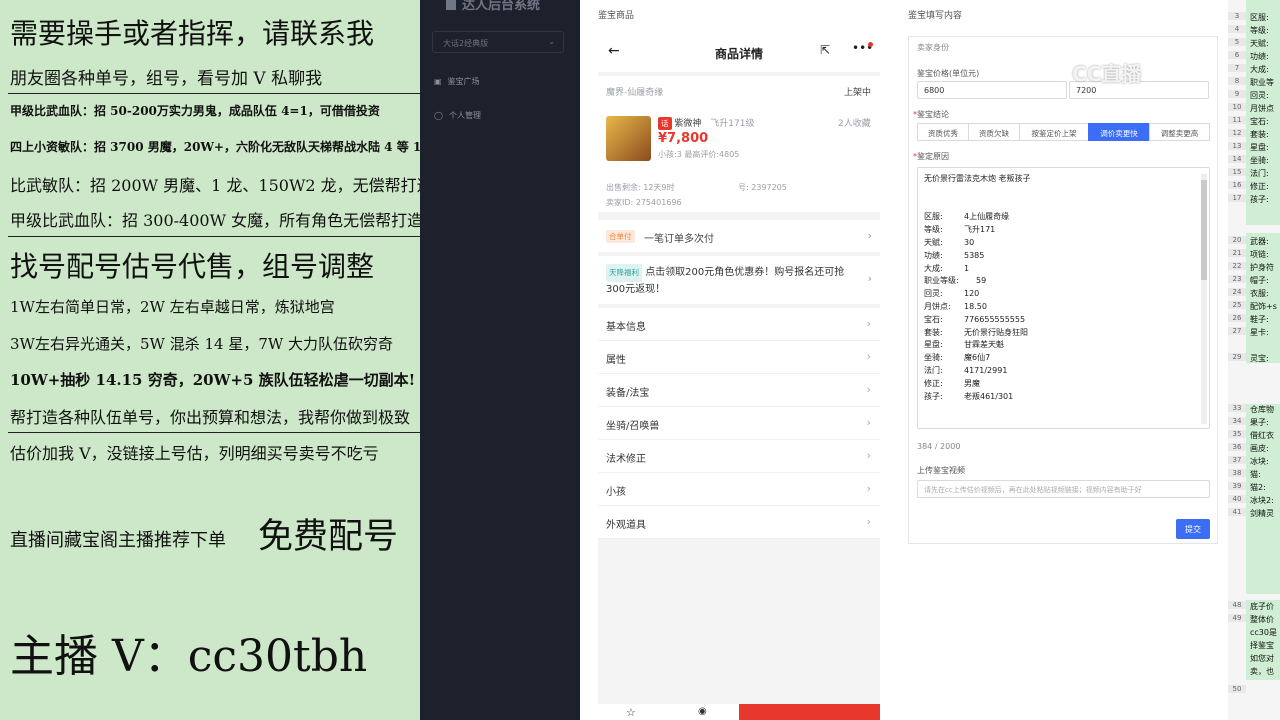 The height and width of the screenshot is (720, 1280). Describe the element at coordinates (1259, 56) in the screenshot. I see `sheet-cell: 功绩:` at that location.